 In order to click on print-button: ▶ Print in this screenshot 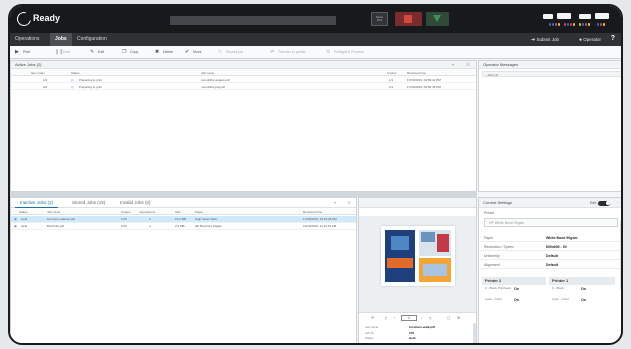, I will do `click(22, 52)`.